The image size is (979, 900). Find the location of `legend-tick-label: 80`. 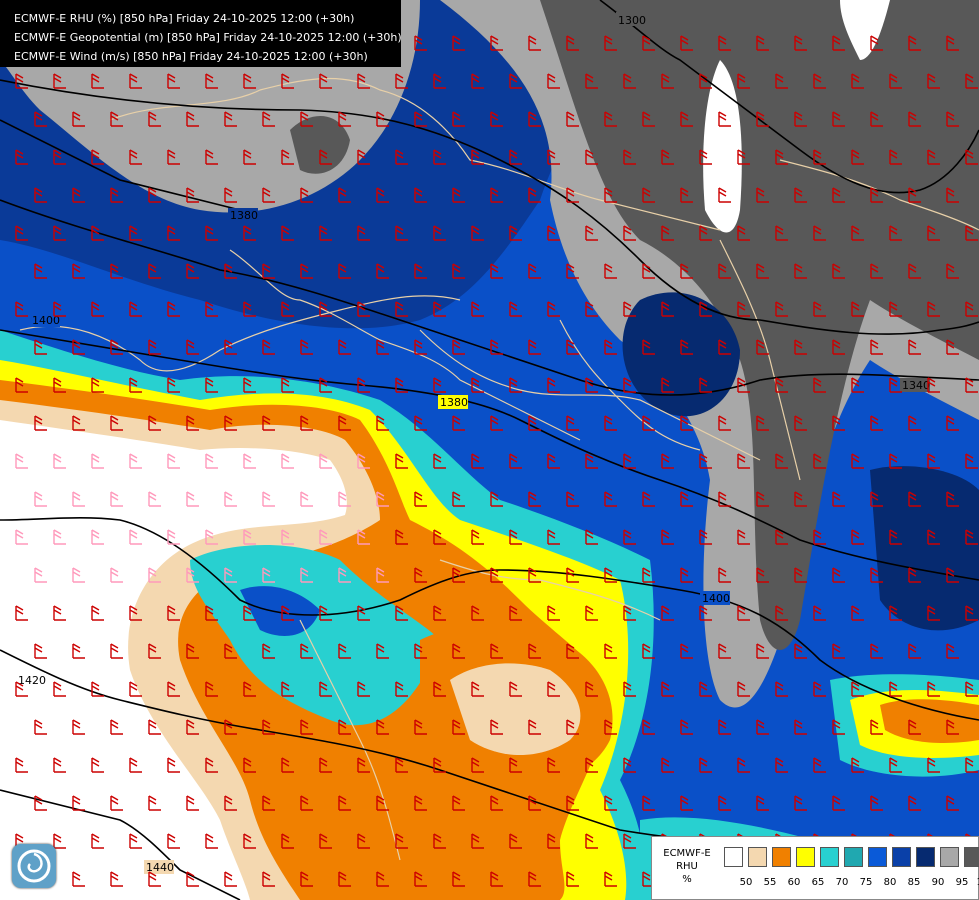

legend-tick-label: 80 is located at coordinates (890, 882).